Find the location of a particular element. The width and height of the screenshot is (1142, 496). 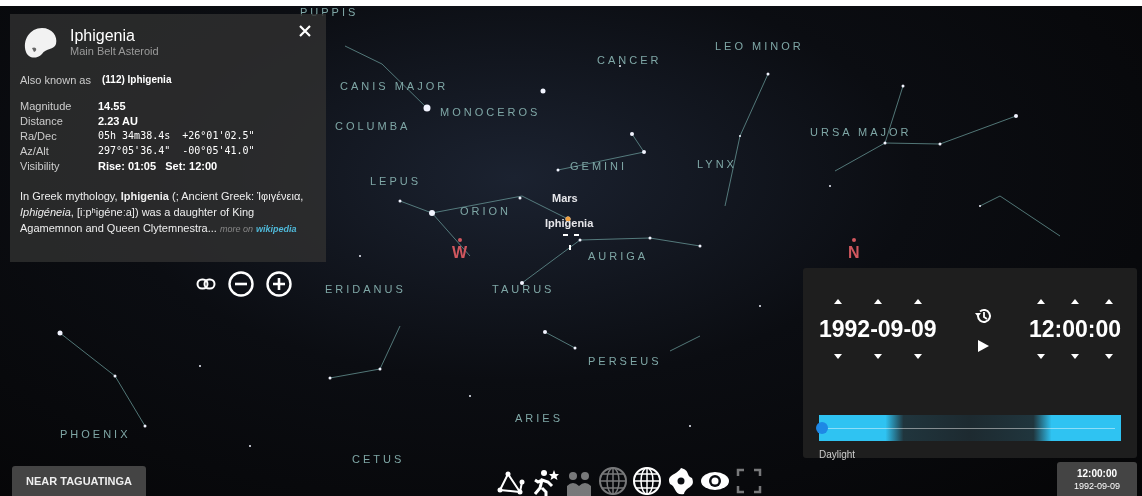

property-value: Rise: 01:05 Set: 12:00 is located at coordinates (158, 166).